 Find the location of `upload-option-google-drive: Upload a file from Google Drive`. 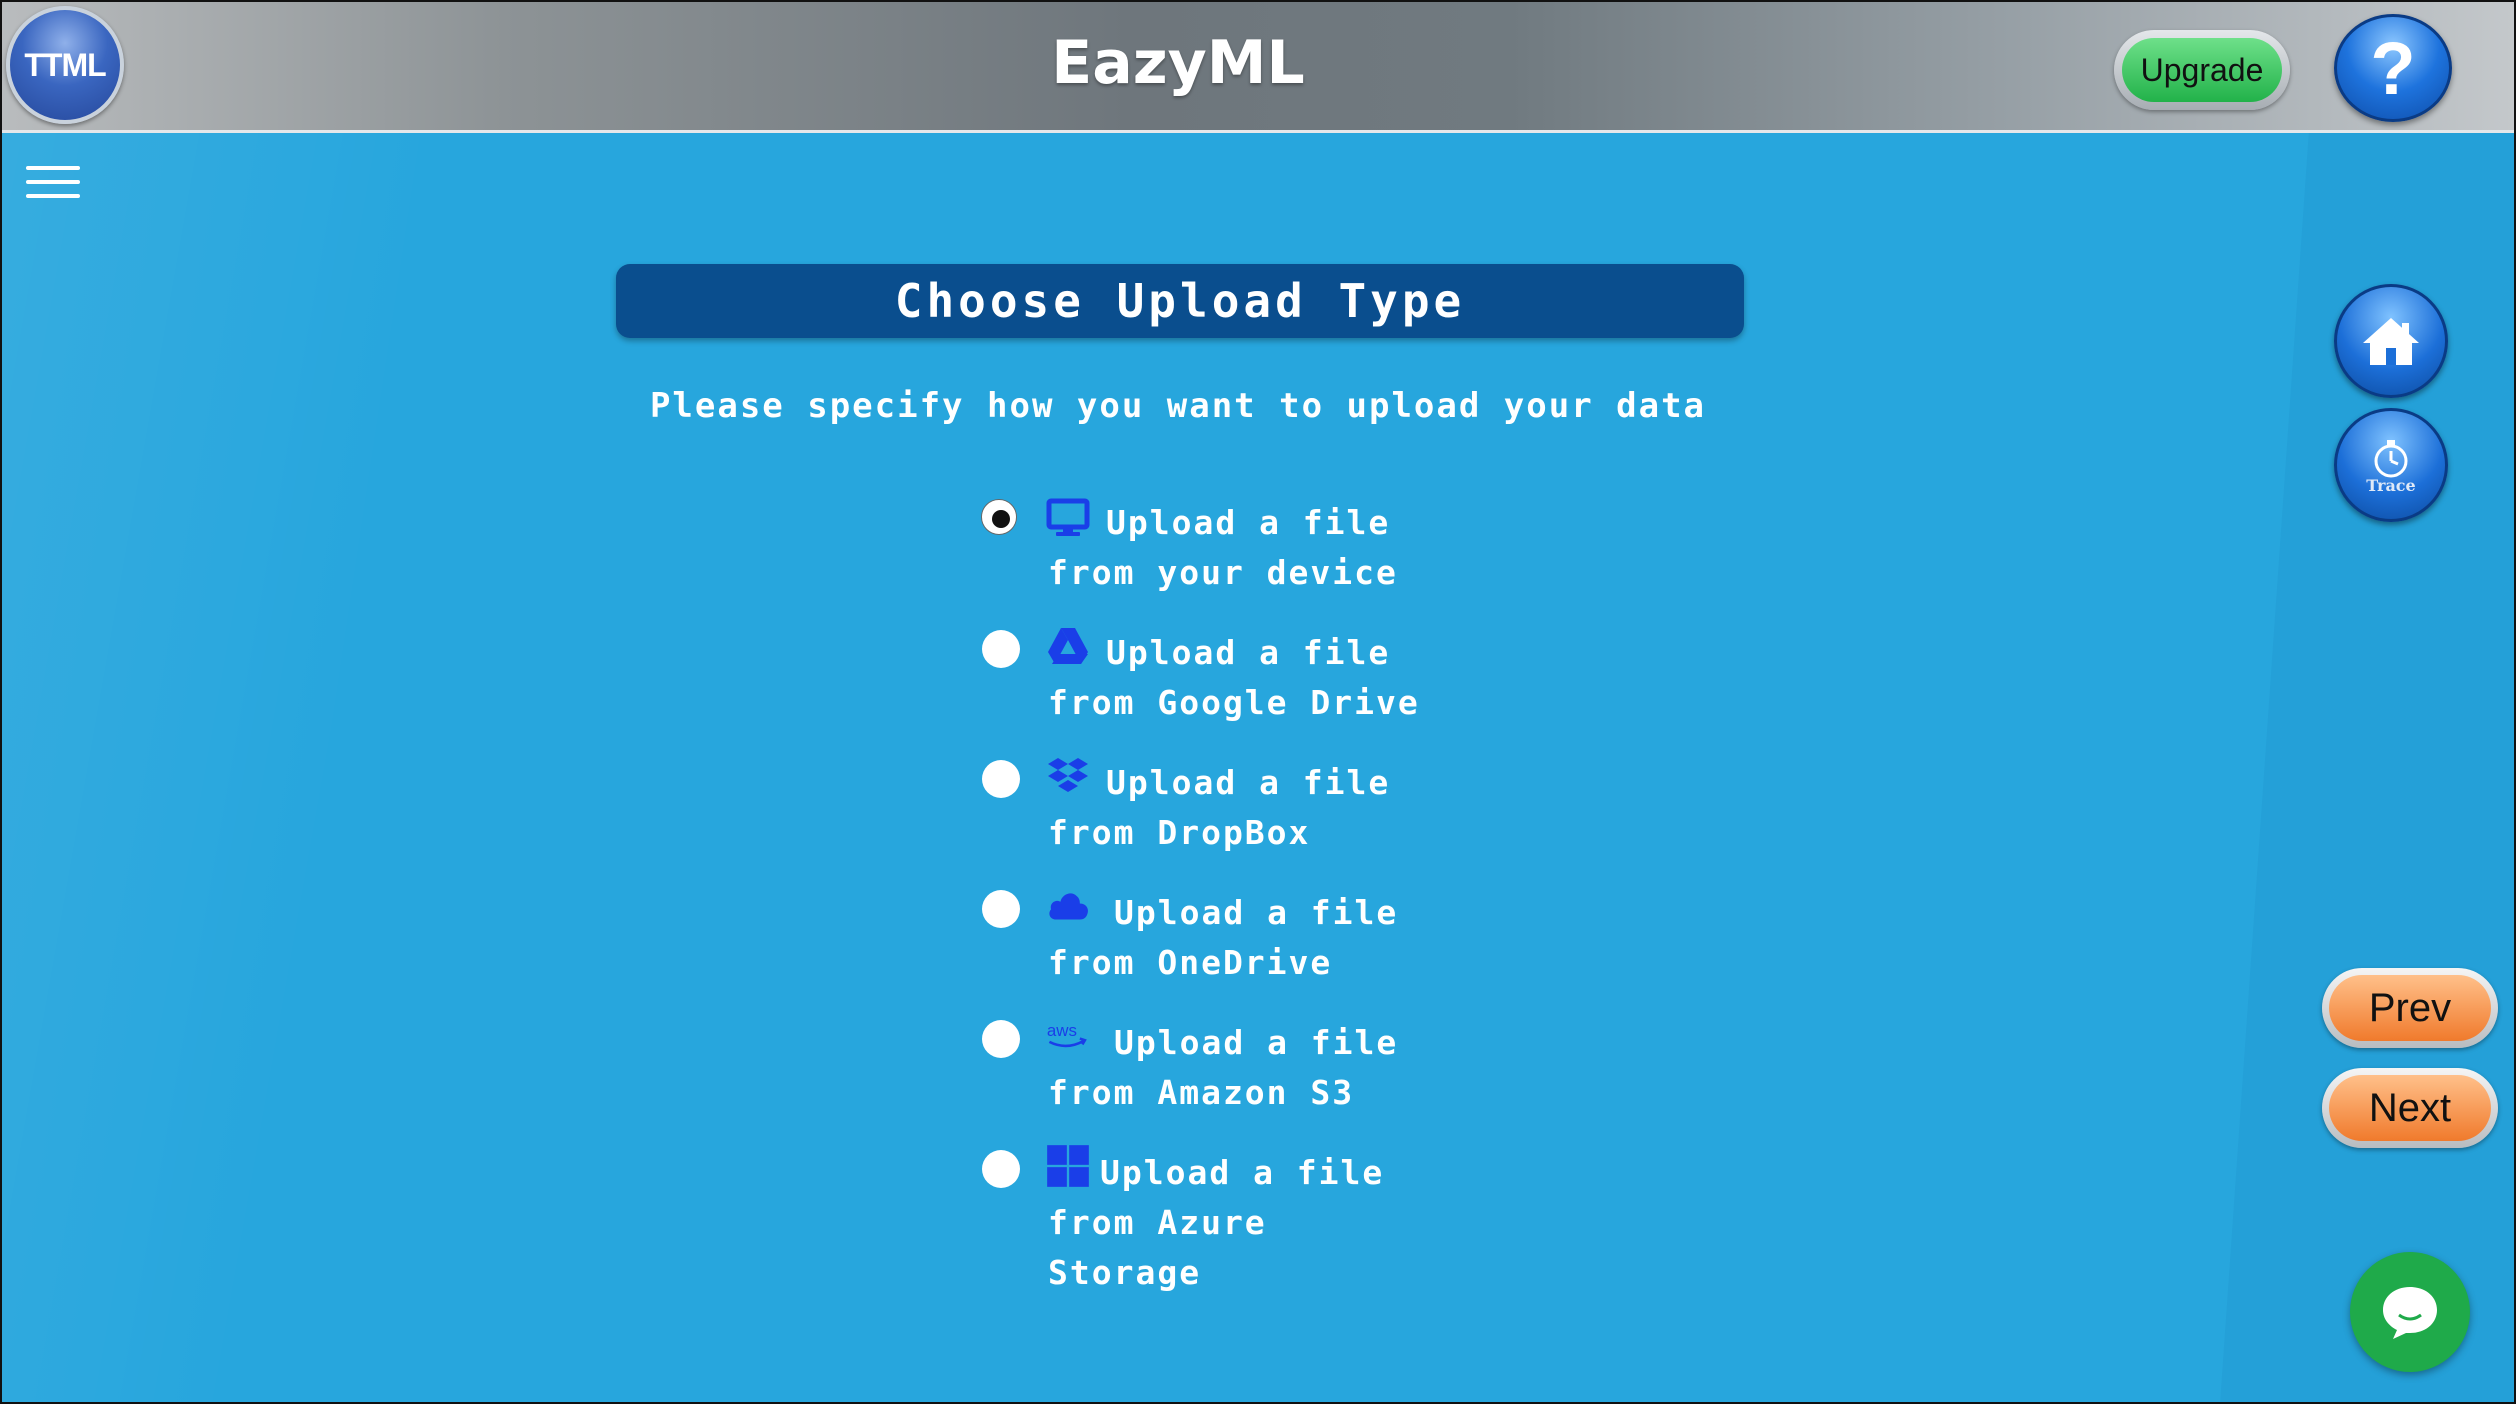

upload-option-google-drive: Upload a file from Google Drive is located at coordinates (1282, 684).